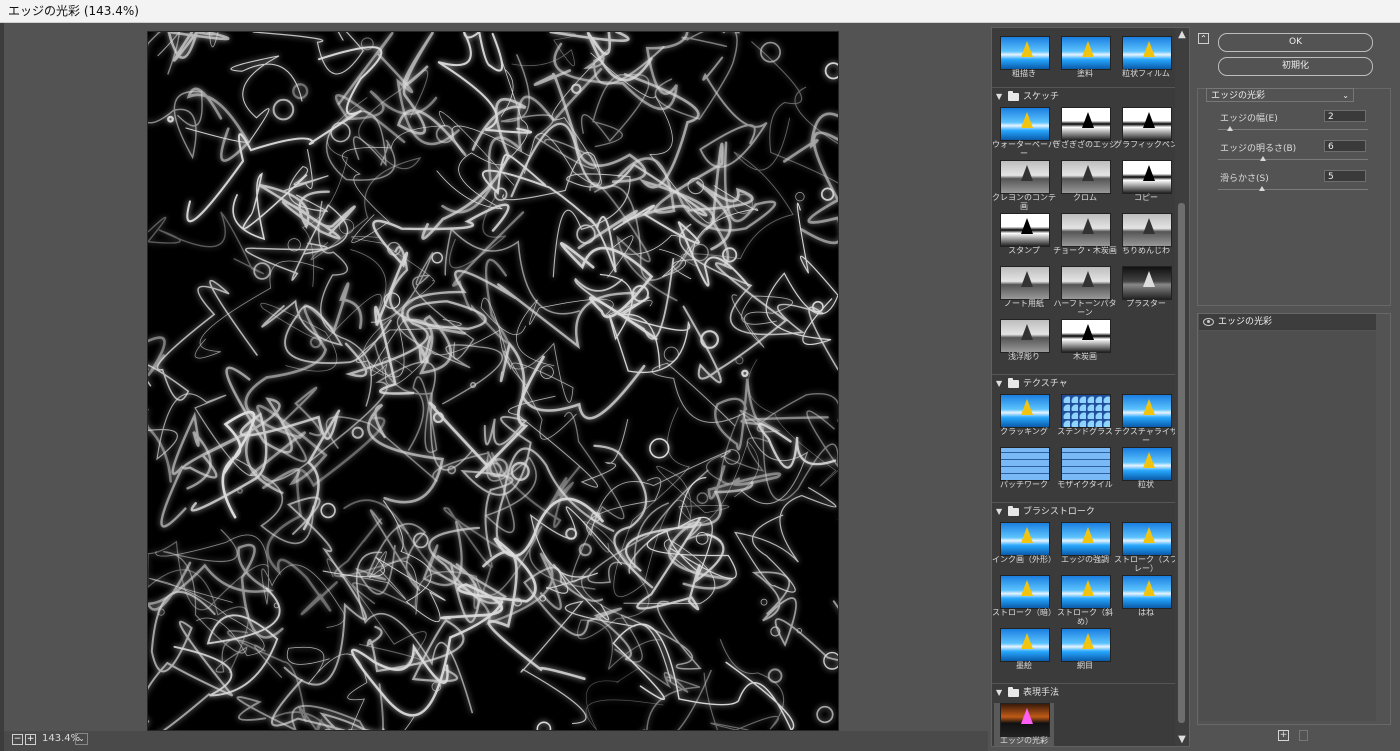  Describe the element at coordinates (1146, 237) in the screenshot. I see `filter-thumbnail: ちりめんじわ` at that location.